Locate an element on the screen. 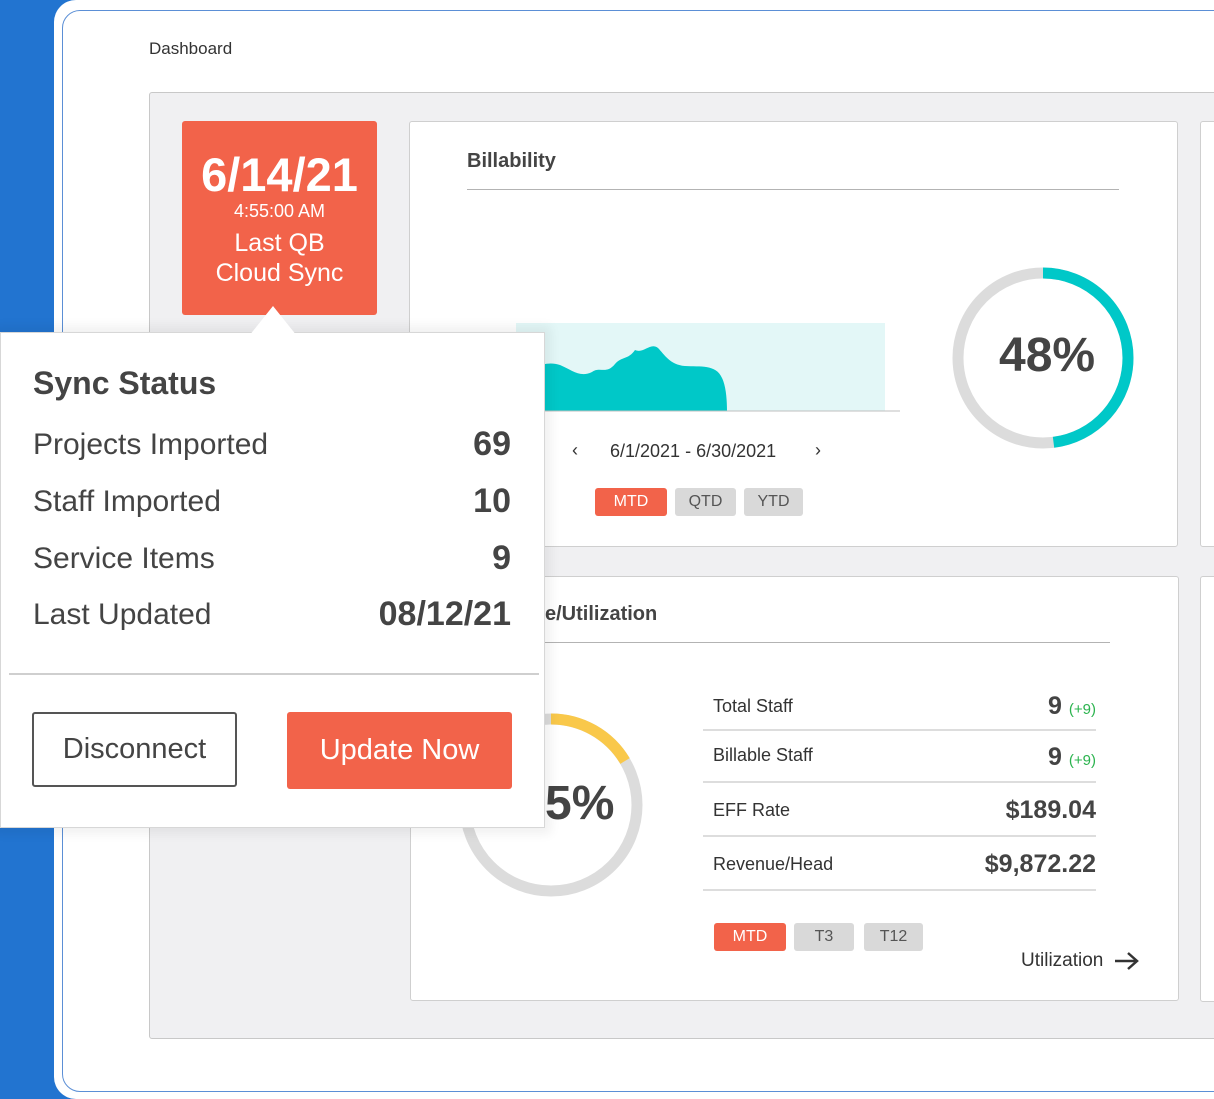 The image size is (1214, 1099). stat-label: Revenue/Head is located at coordinates (773, 864).